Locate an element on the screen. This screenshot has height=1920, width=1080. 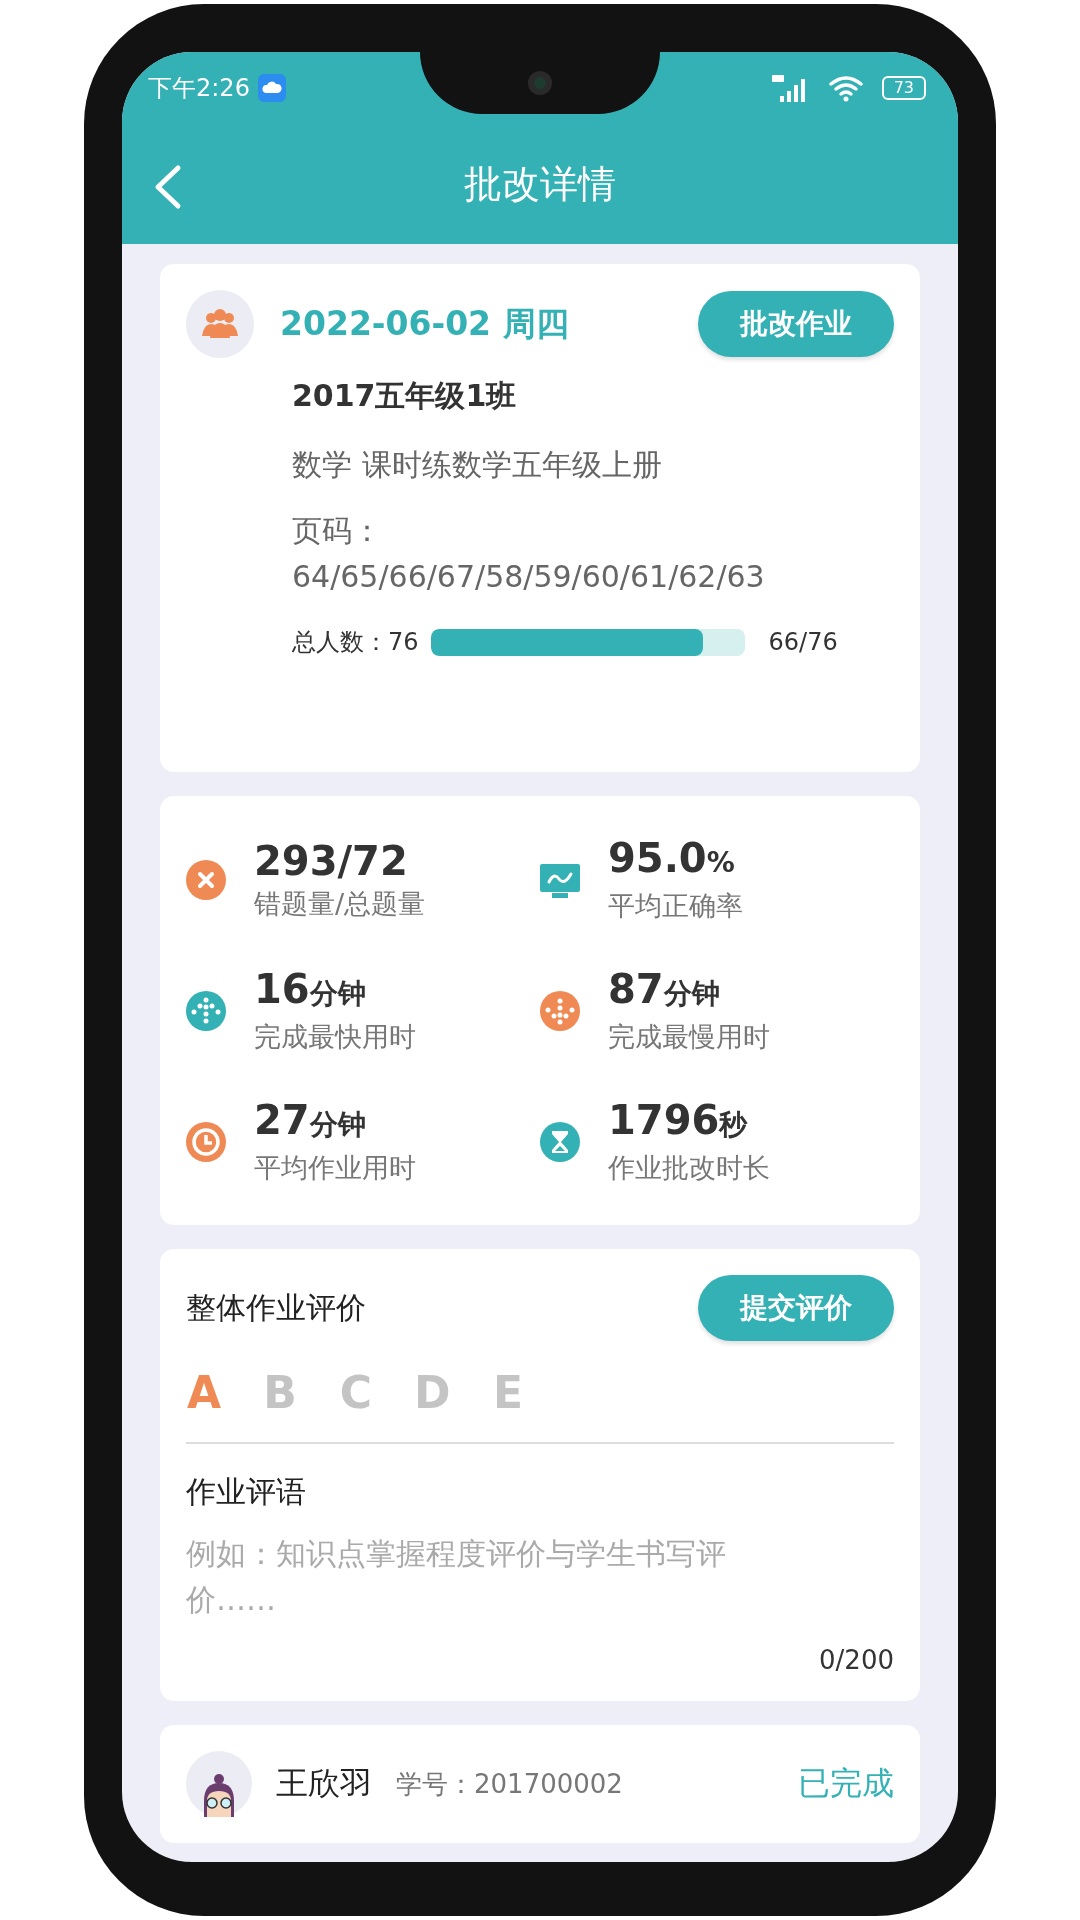
assignment-date: 2022-06-02 周四 is located at coordinates (425, 323).